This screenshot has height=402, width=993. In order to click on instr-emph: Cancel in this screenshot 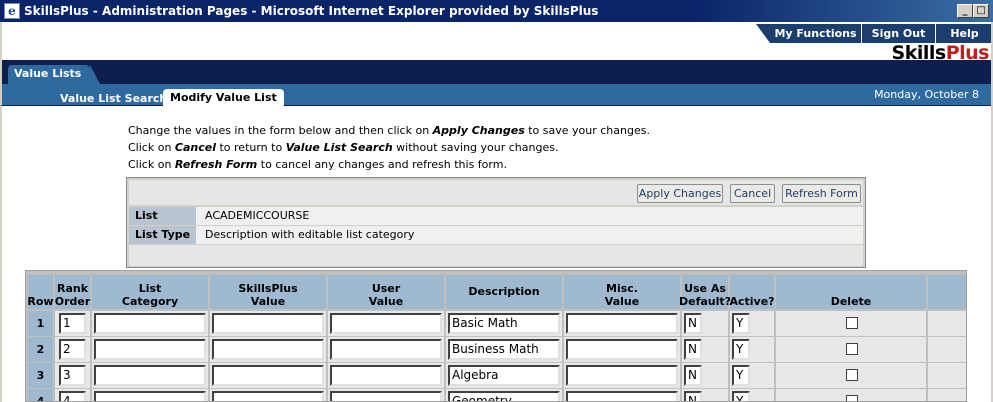, I will do `click(195, 147)`.